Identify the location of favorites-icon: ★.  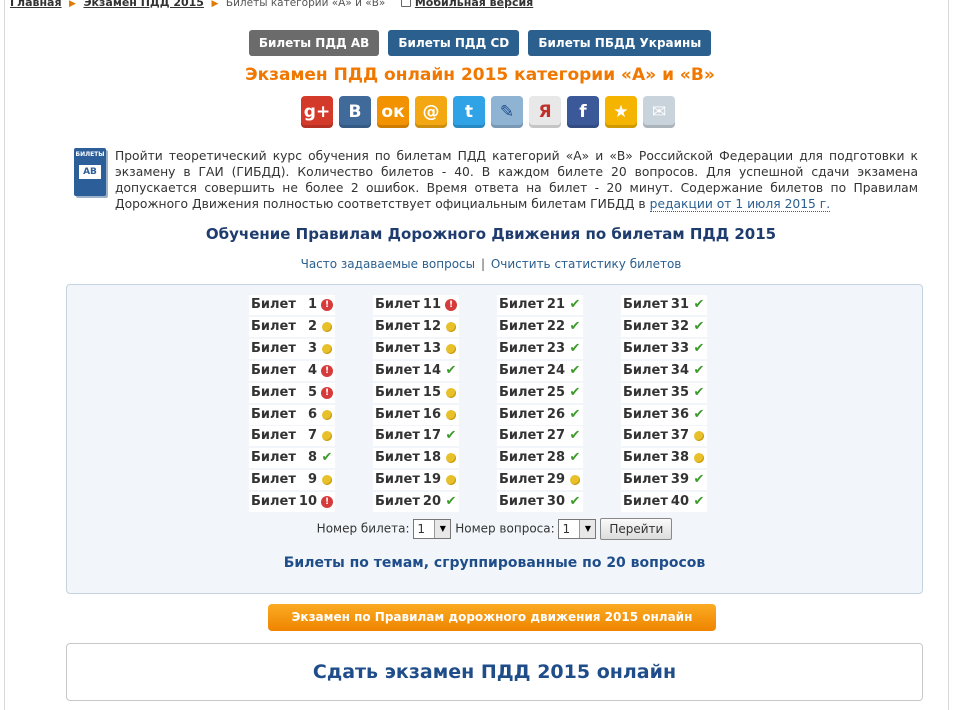
(621, 112).